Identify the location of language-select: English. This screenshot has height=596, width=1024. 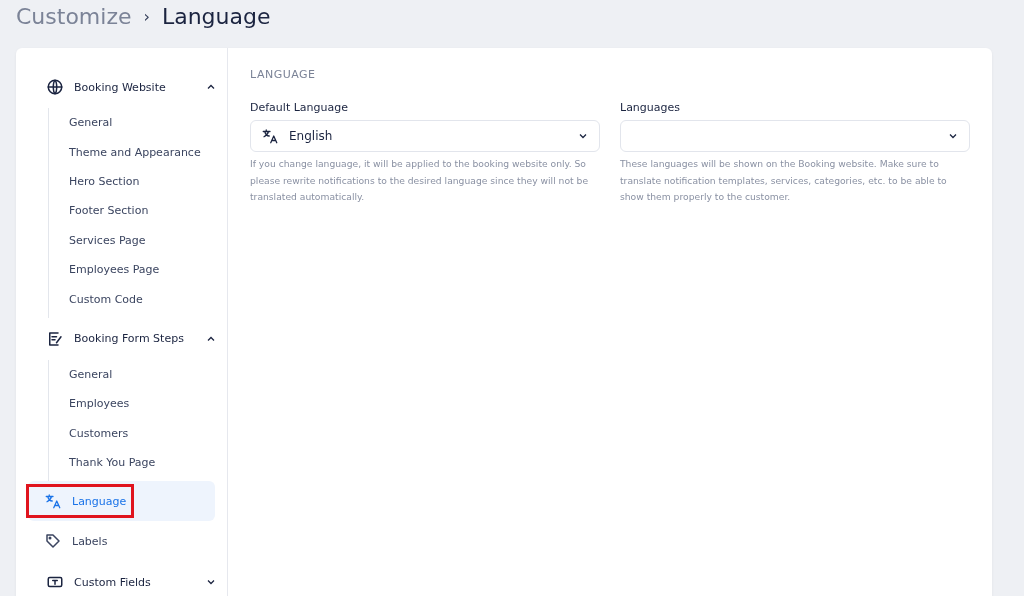
(425, 136).